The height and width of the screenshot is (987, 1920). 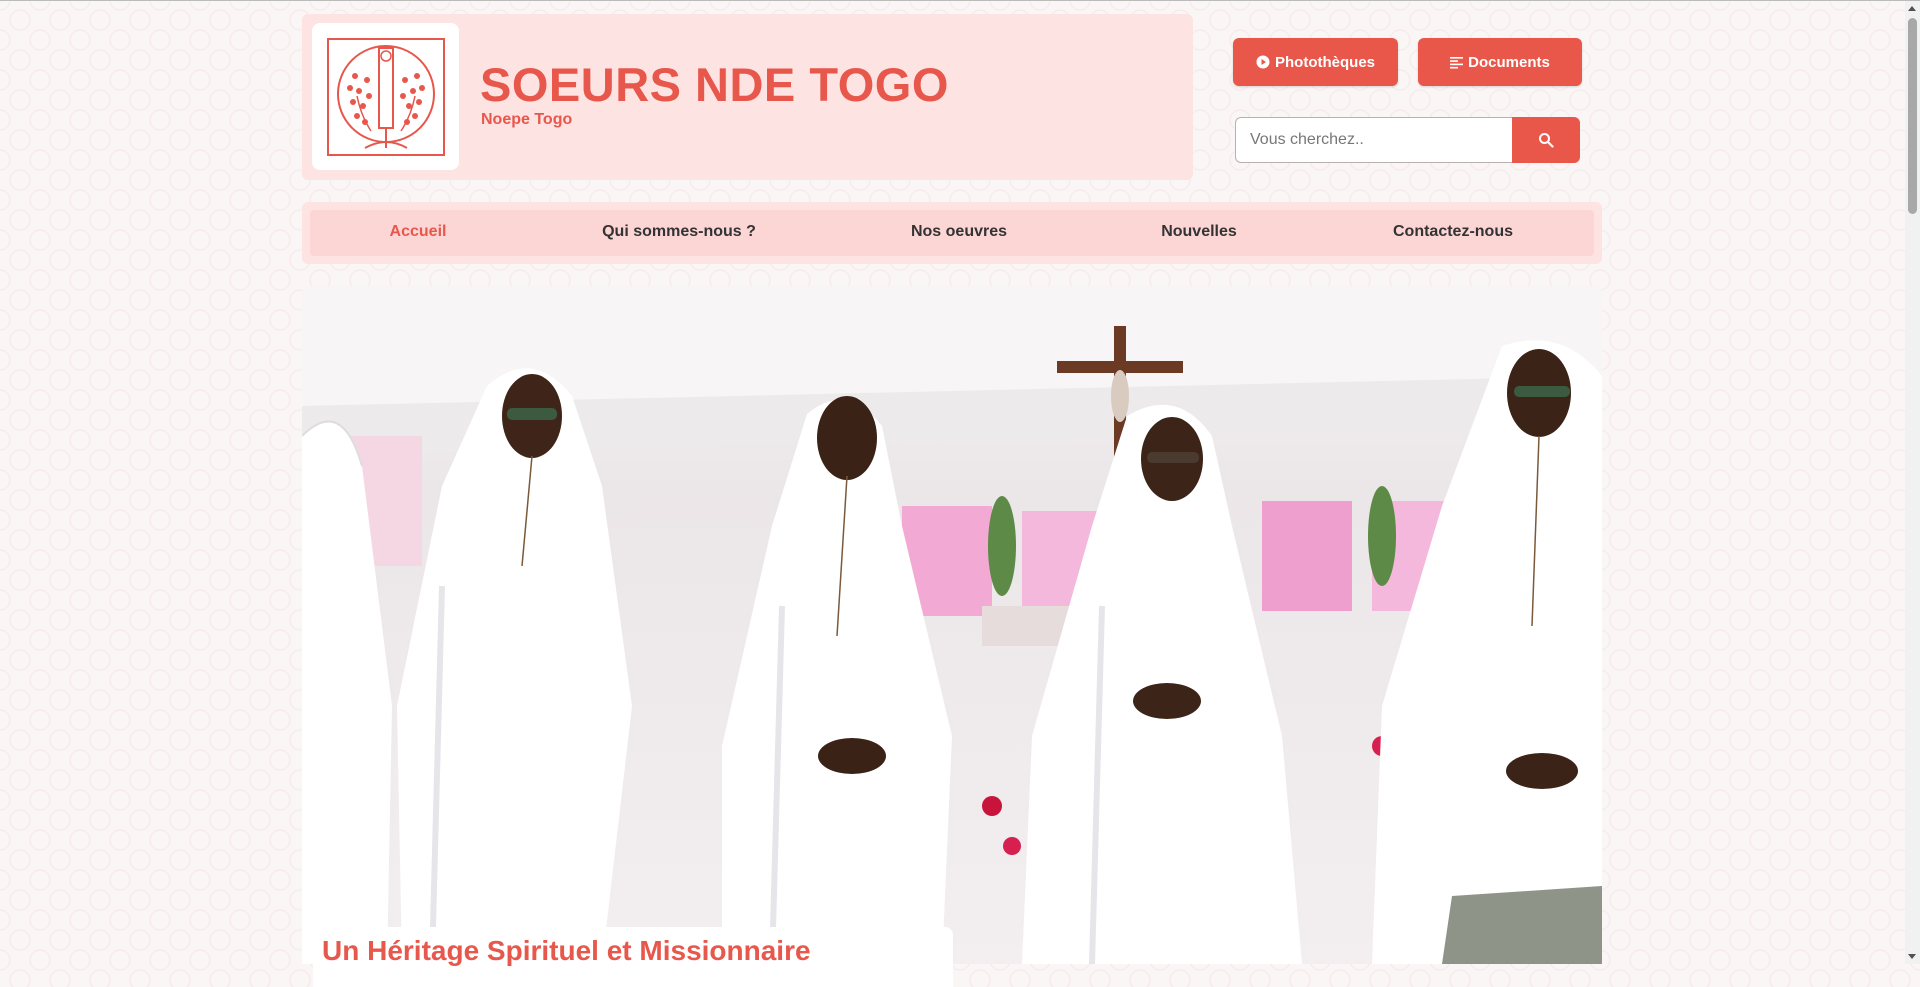 What do you see at coordinates (1509, 62) in the screenshot?
I see `documents-label: Documents` at bounding box center [1509, 62].